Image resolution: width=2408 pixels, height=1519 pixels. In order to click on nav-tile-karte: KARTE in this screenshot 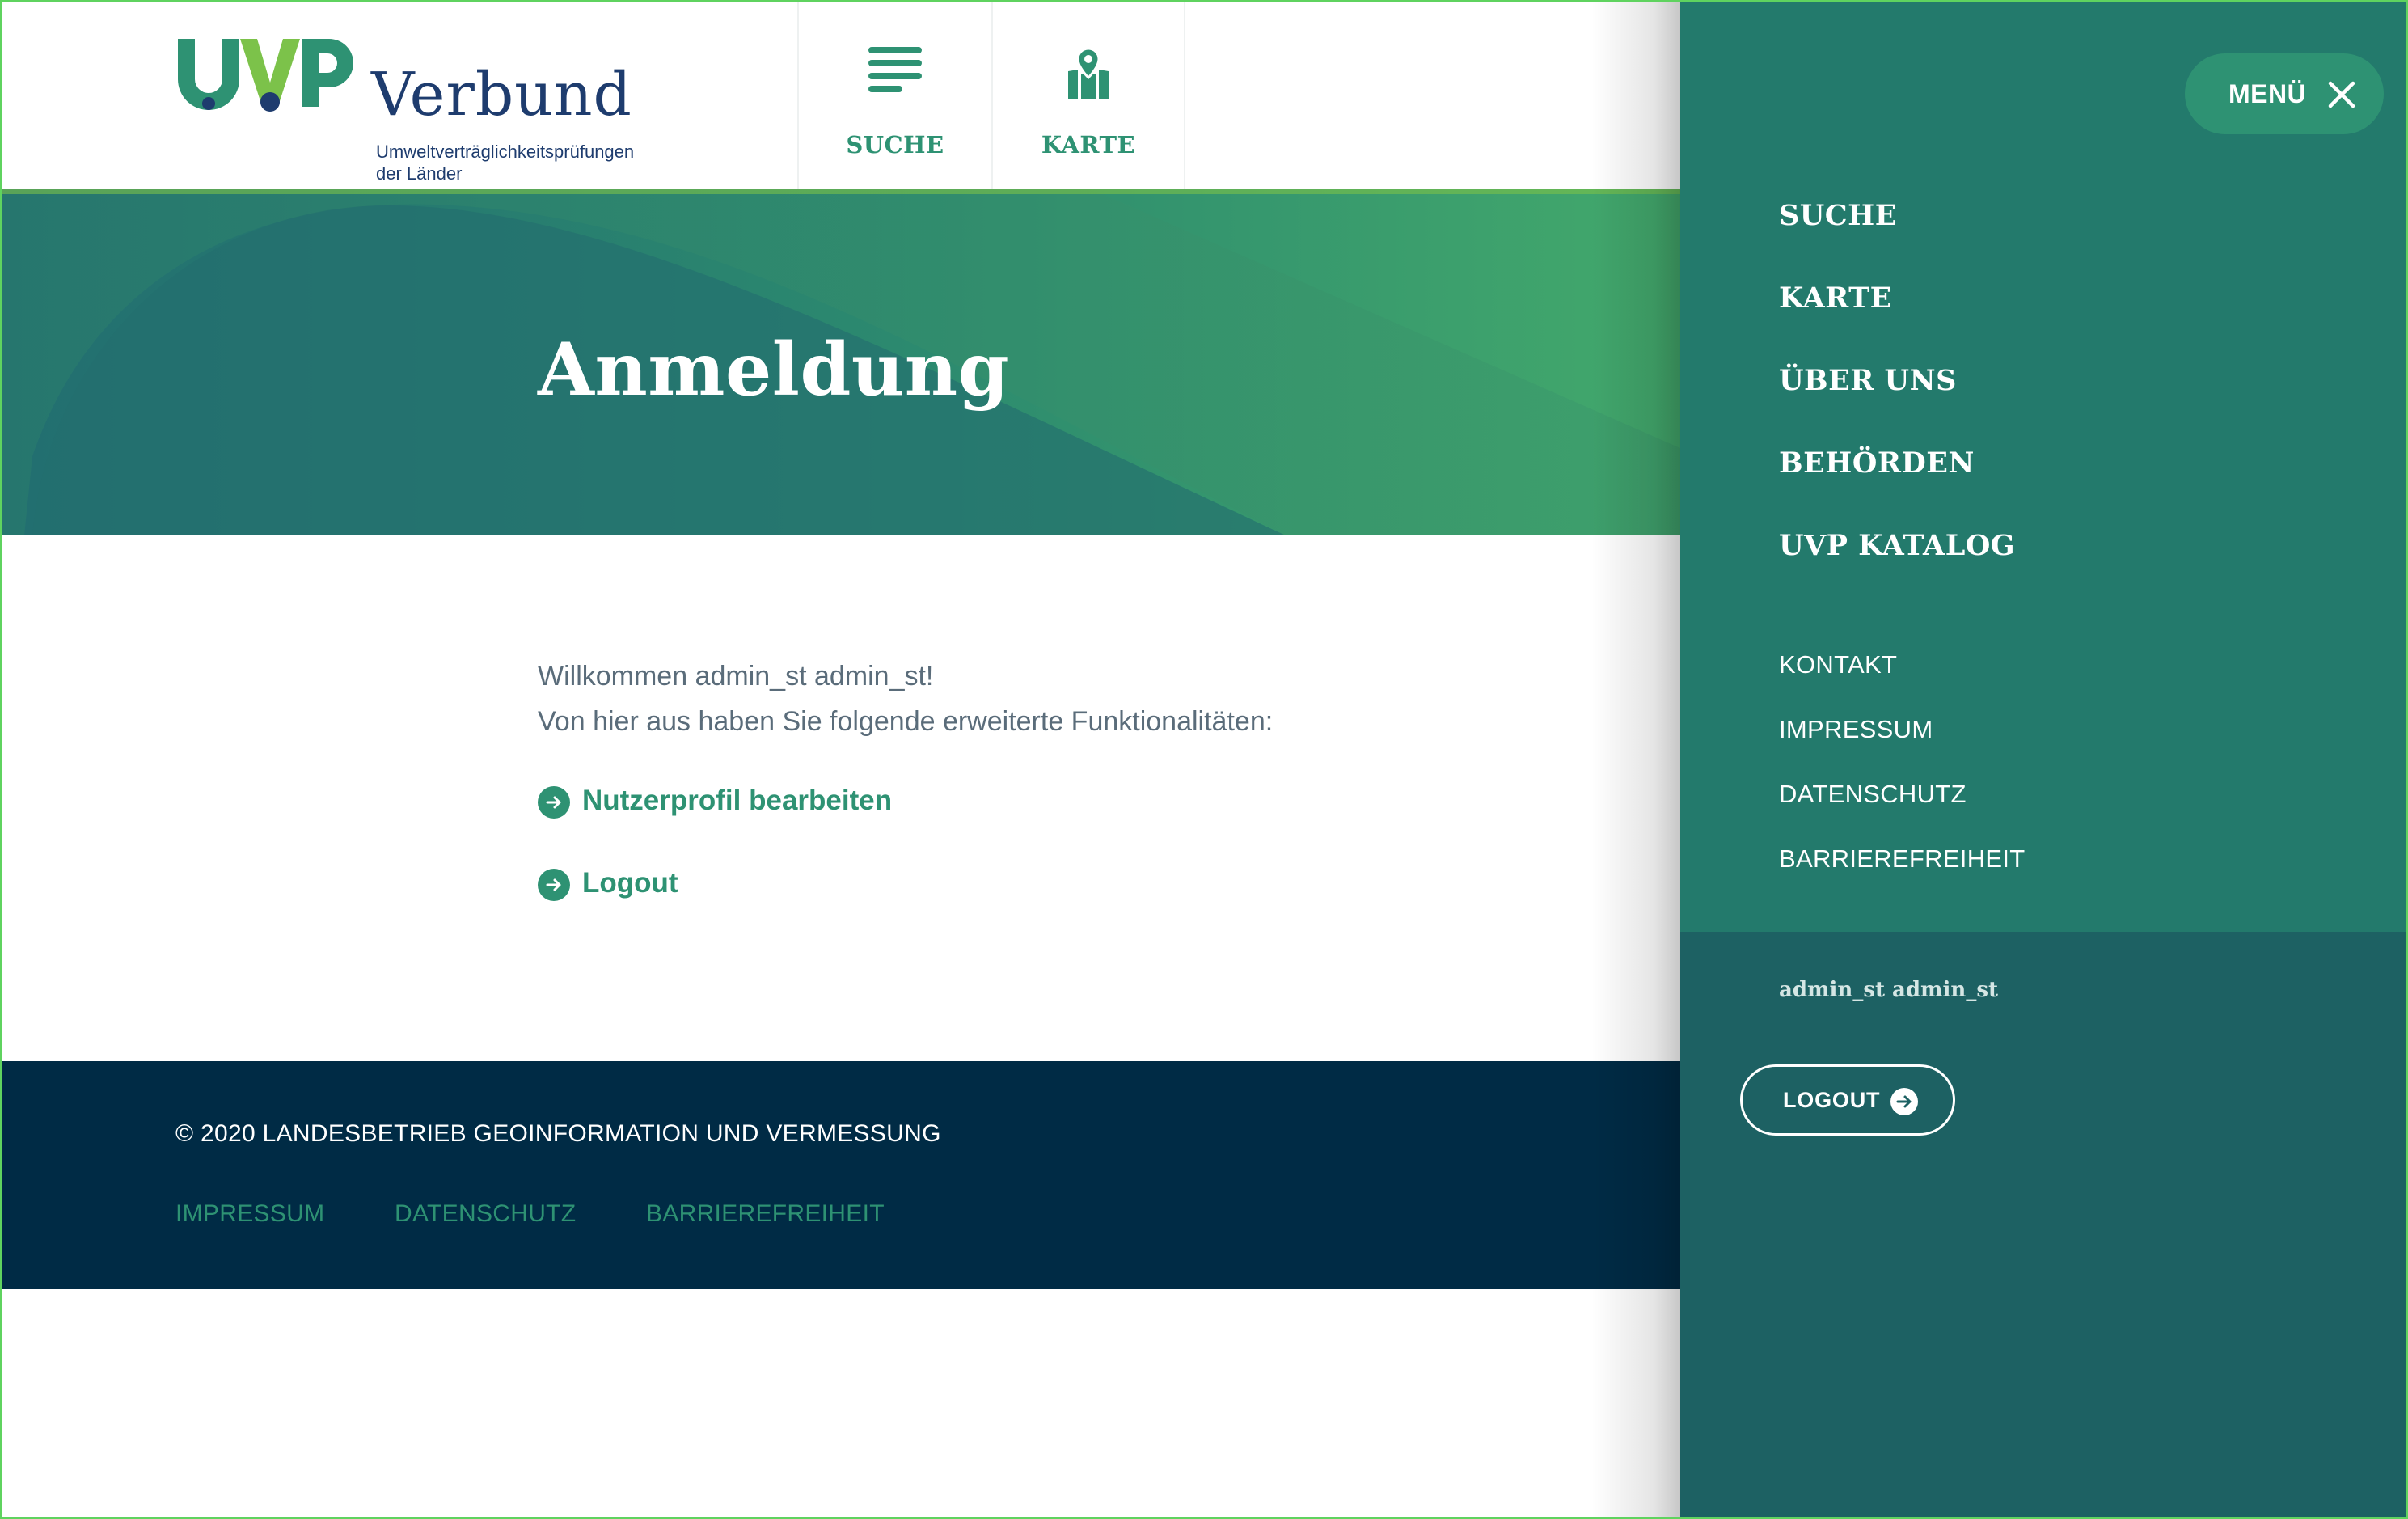, I will do `click(1088, 94)`.